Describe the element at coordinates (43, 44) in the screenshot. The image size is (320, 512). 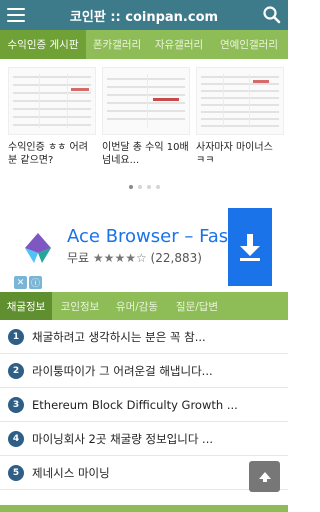
I see `tab-profit-board: 수익인증 게시판` at that location.